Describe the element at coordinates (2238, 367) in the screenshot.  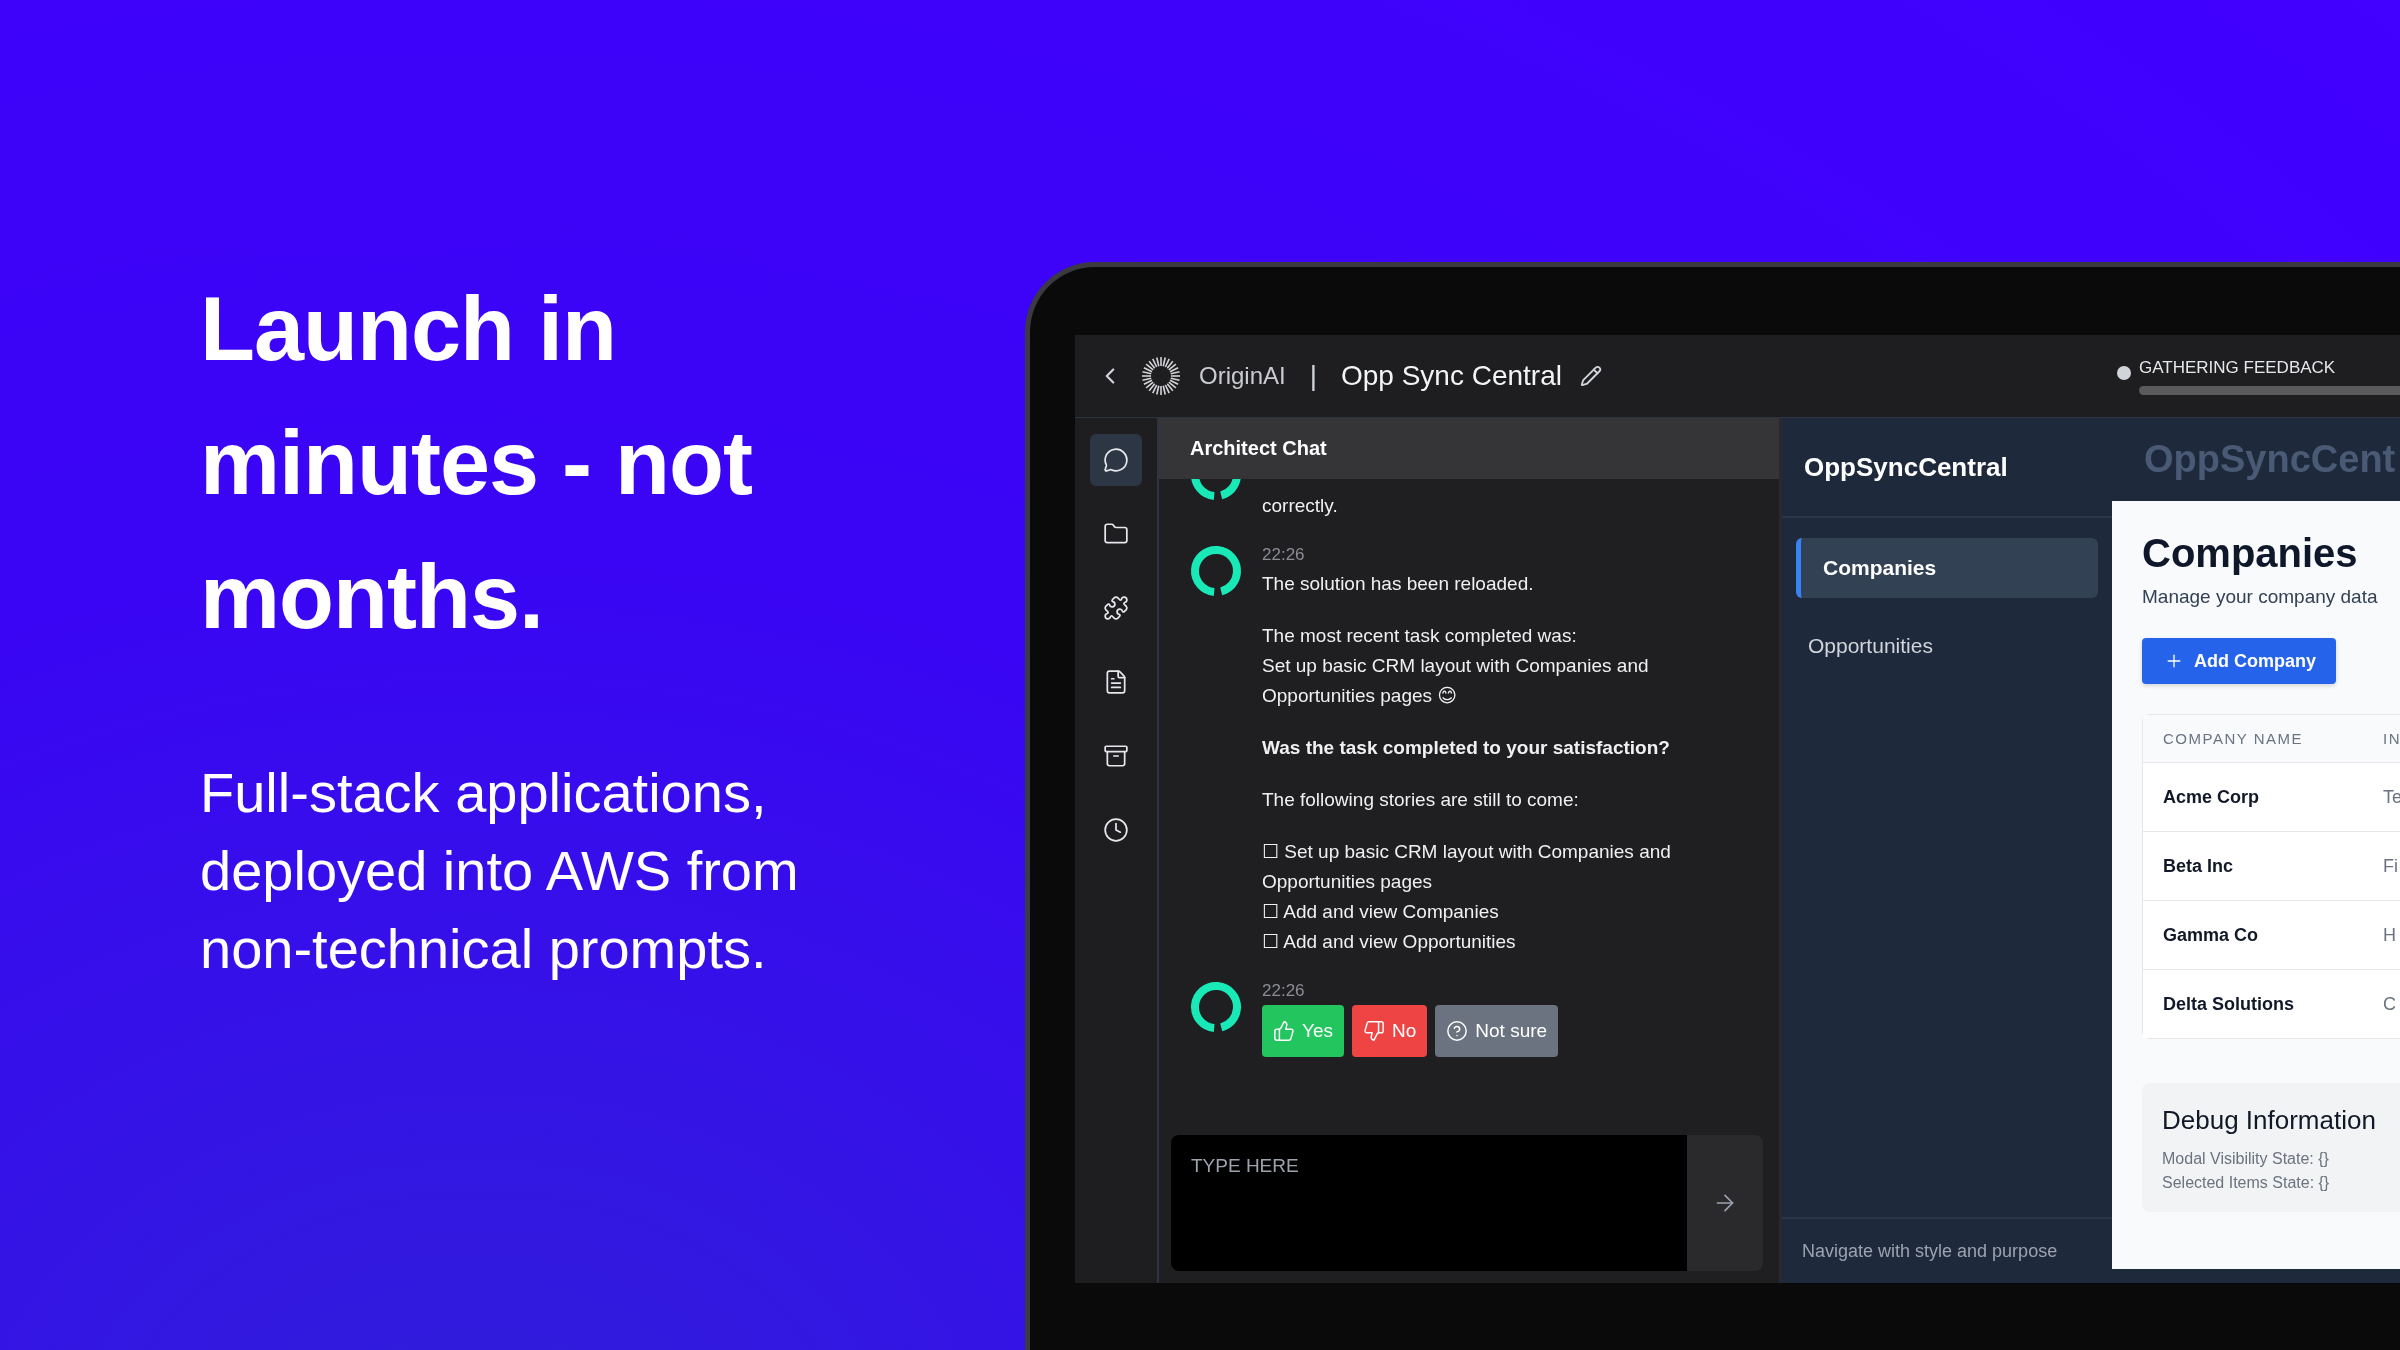
I see `status-label: GATHERING FEEDBACK` at that location.